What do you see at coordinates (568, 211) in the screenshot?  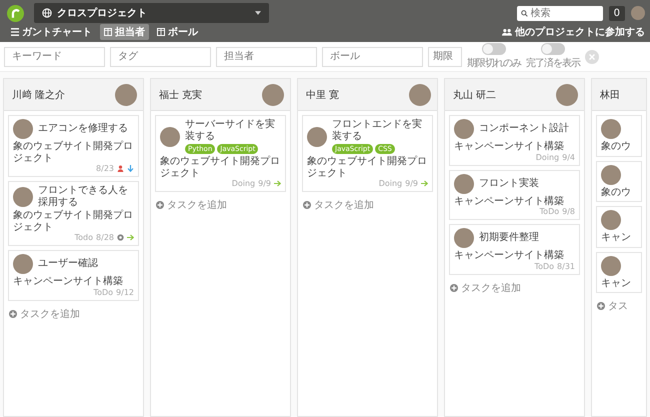 I see `due-date: 9/8` at bounding box center [568, 211].